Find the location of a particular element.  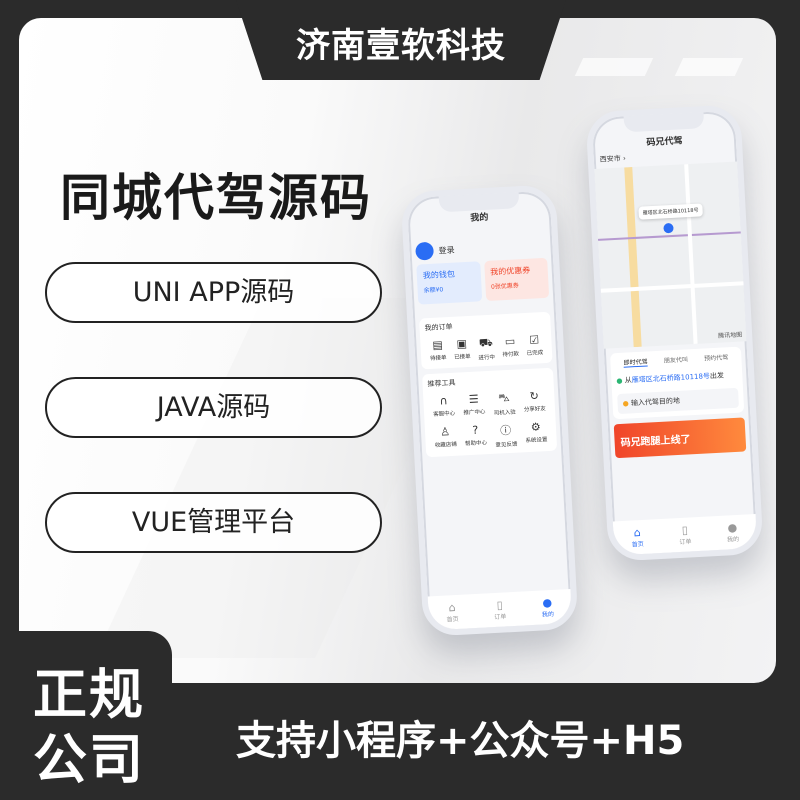

tool-item: ∩ 客服中心 is located at coordinates (444, 407).